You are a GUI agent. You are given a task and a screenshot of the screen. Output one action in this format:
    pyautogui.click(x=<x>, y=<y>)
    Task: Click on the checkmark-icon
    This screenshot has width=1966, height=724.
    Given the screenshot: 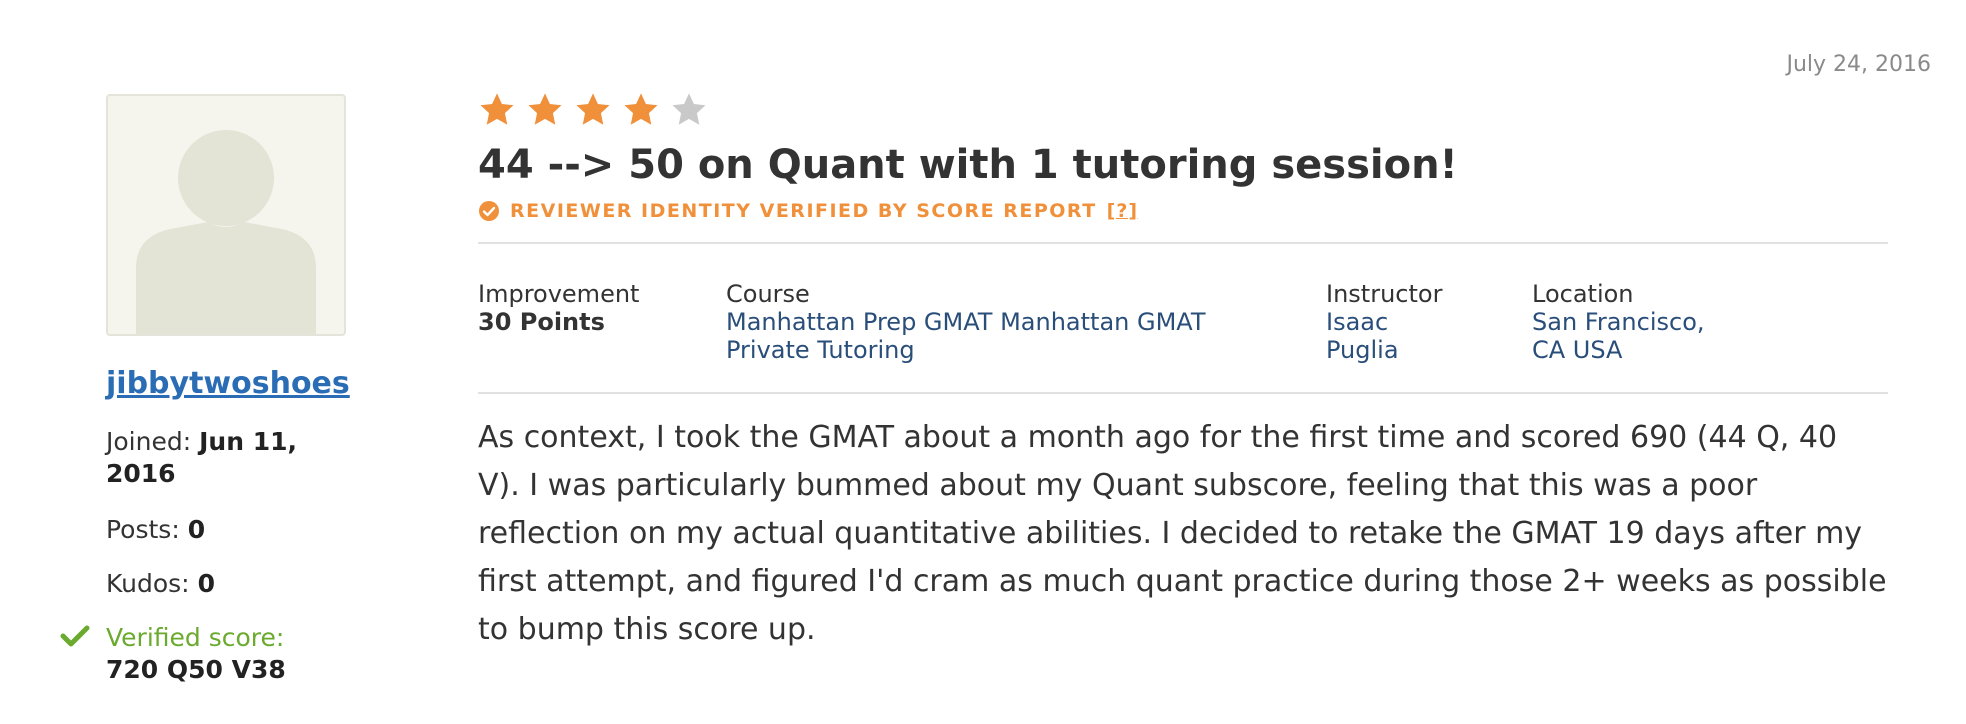 What is the action you would take?
    pyautogui.click(x=75, y=636)
    